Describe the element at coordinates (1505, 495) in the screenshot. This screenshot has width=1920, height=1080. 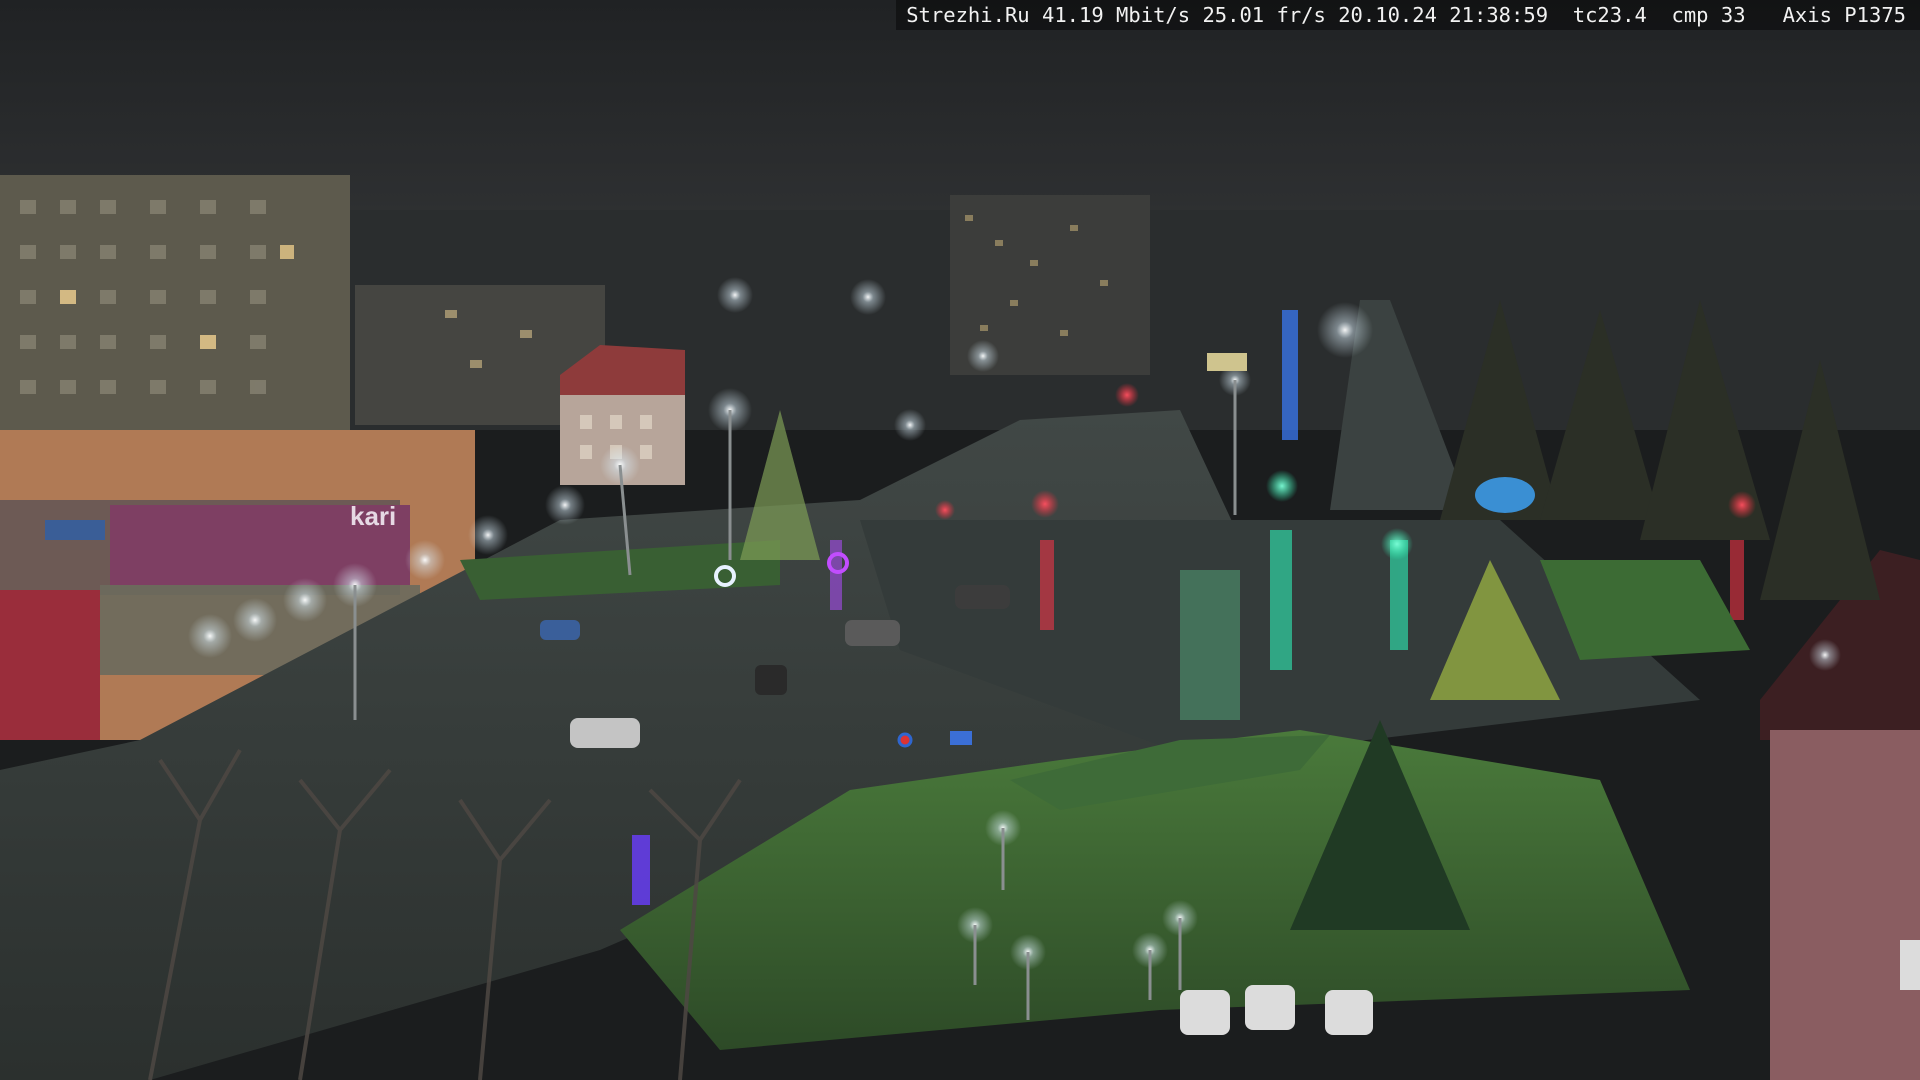
I see `festive-palm-light` at that location.